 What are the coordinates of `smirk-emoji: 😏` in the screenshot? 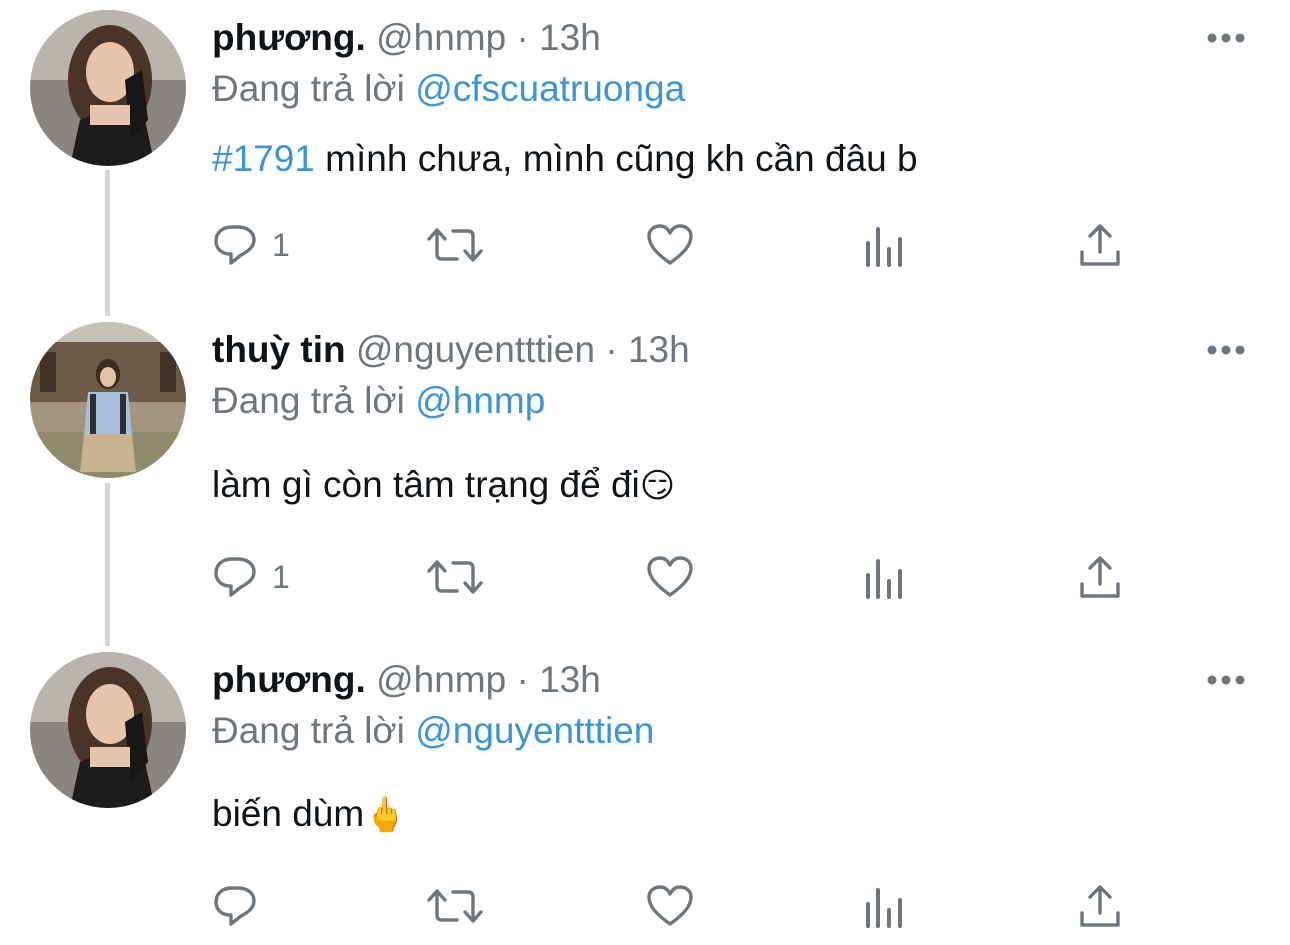 It's located at (657, 486).